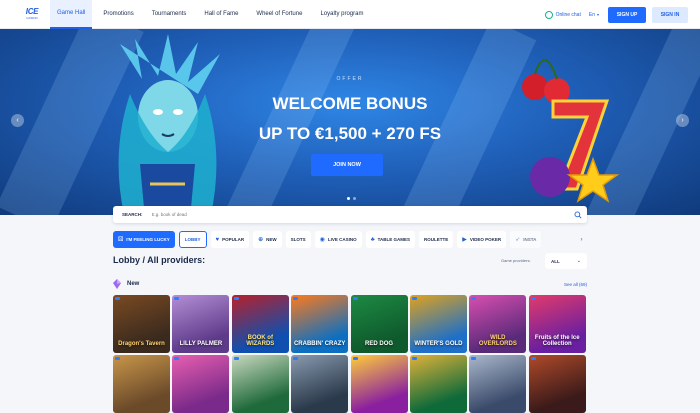 This screenshot has height=413, width=700. What do you see at coordinates (141, 324) in the screenshot?
I see `game-tile: Dragon's Tavern` at bounding box center [141, 324].